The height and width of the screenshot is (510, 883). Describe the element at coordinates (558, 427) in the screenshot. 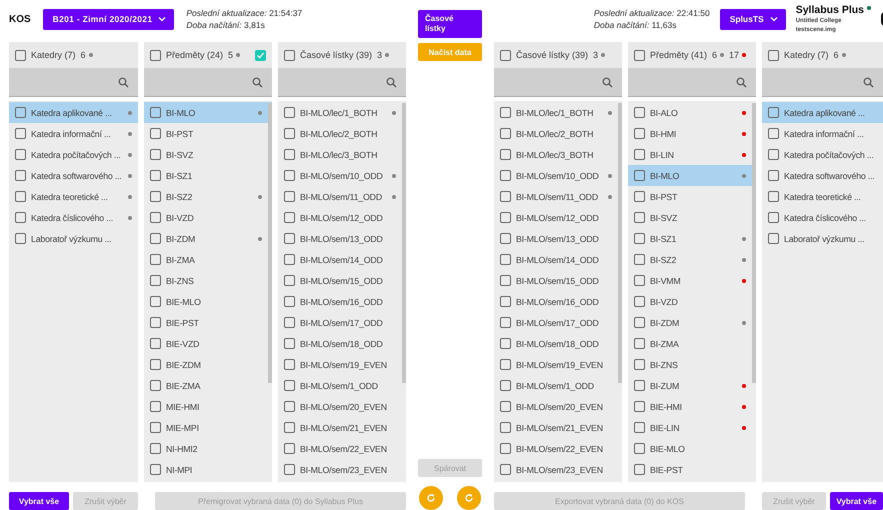

I see `list-item: BI-MLO/sem/21_EVEN` at that location.